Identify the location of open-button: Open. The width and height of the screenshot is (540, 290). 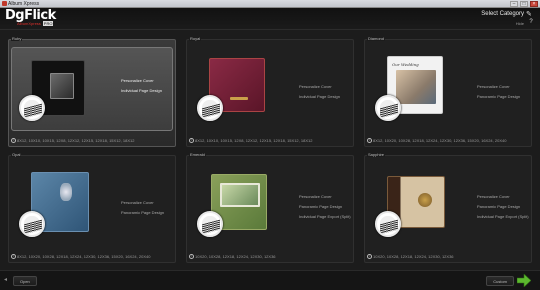
(25, 281).